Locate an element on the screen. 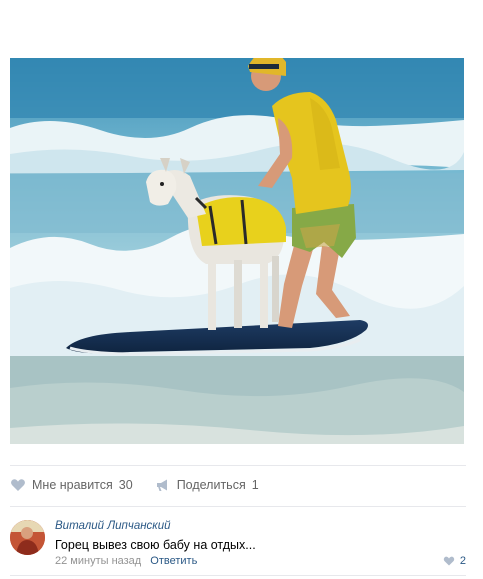  reply-link: Ответить is located at coordinates (173, 561).